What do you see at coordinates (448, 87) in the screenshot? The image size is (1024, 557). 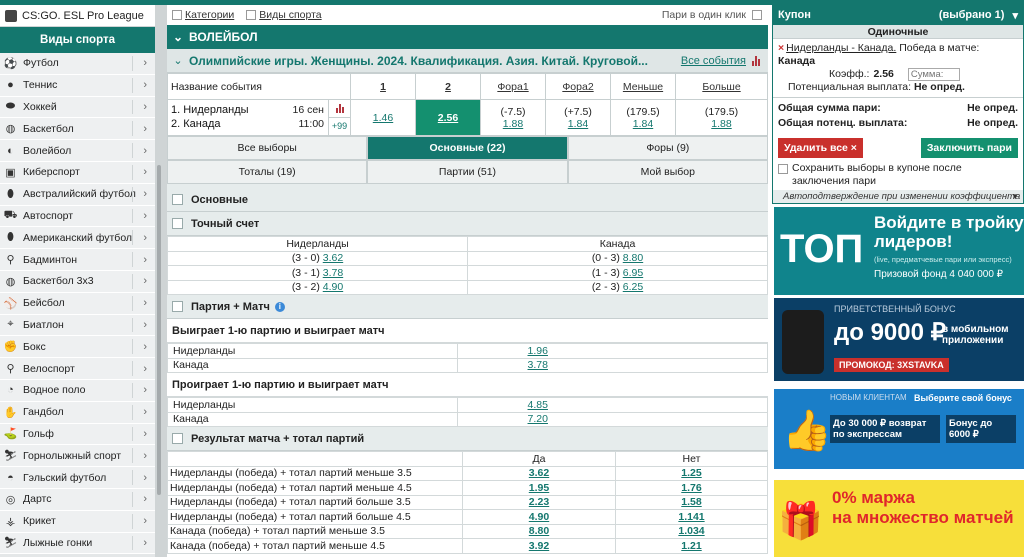 I see `col-win2: 2` at bounding box center [448, 87].